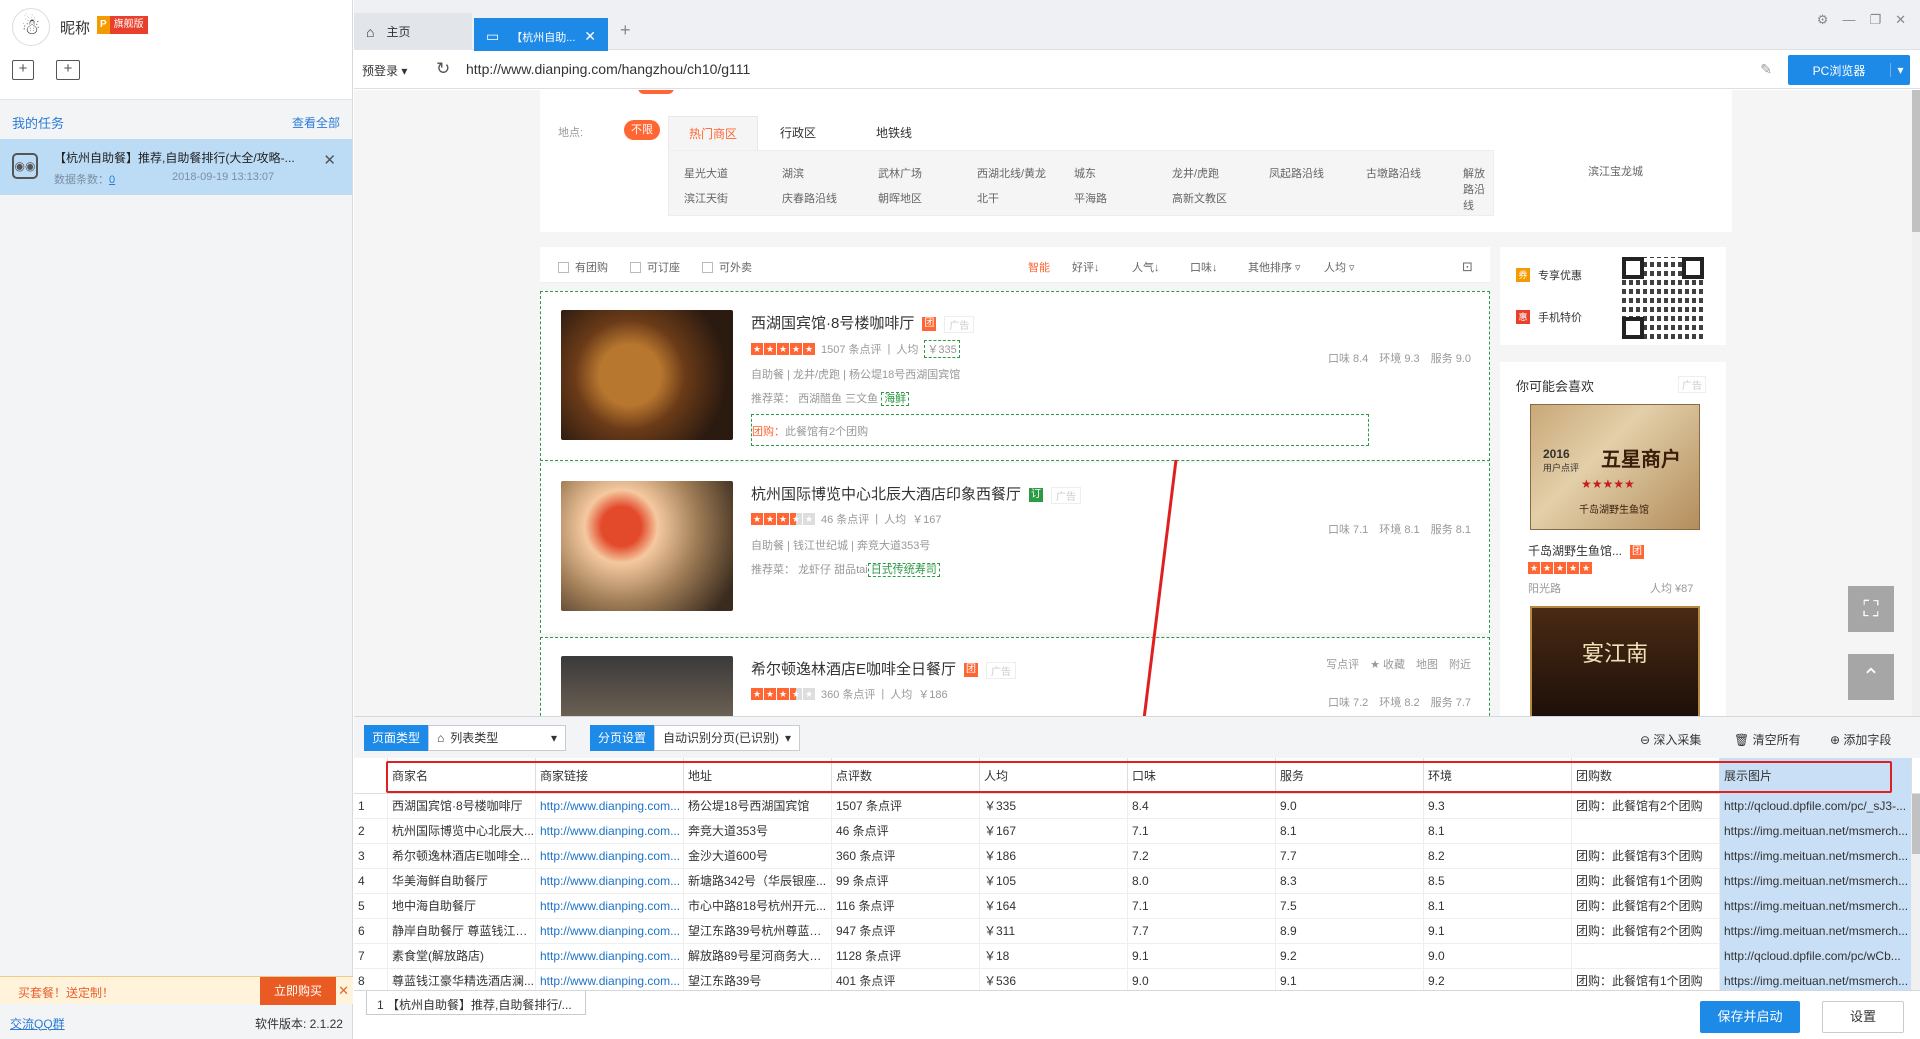  Describe the element at coordinates (1498, 979) in the screenshot. I see `table-cell: 9.2` at that location.